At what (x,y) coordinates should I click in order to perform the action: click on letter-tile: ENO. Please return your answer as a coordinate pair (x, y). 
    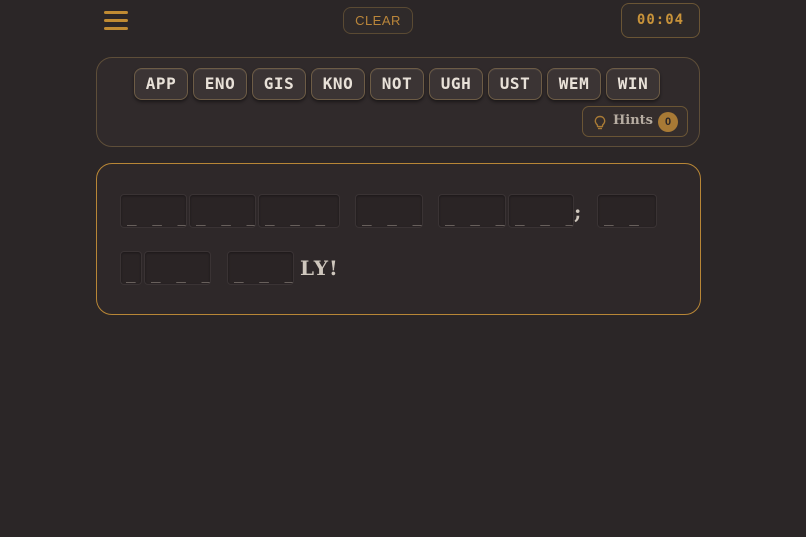
    Looking at the image, I should click on (220, 84).